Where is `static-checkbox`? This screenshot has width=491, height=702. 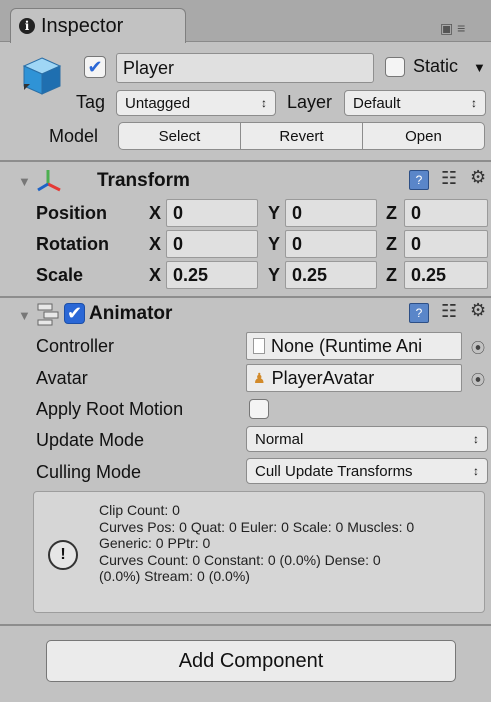
static-checkbox is located at coordinates (395, 67).